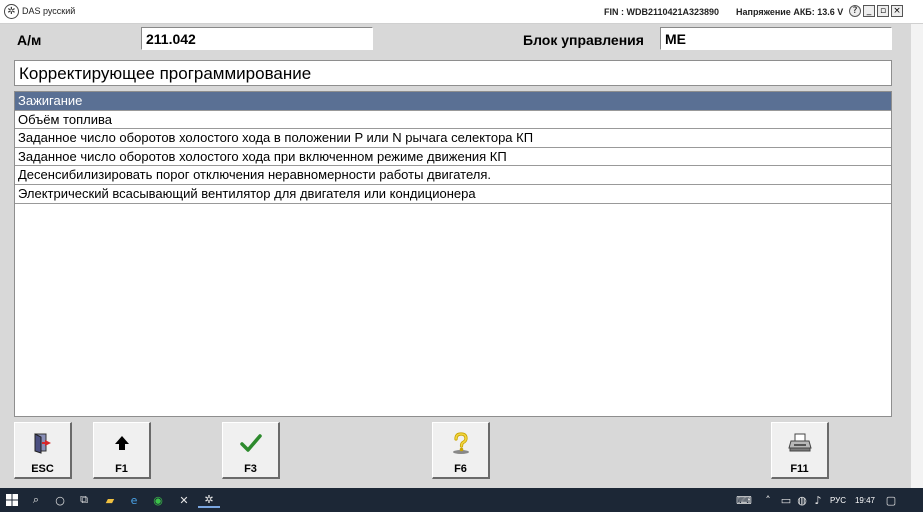 Image resolution: width=923 pixels, height=512 pixels. What do you see at coordinates (453, 73) in the screenshot?
I see `screen-title: Корректирующее программирование` at bounding box center [453, 73].